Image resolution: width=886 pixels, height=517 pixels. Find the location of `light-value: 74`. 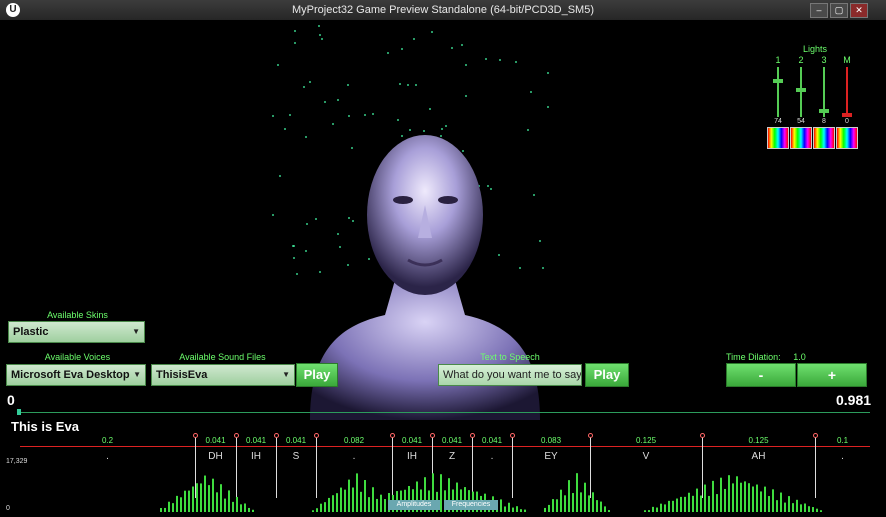

light-value: 74 is located at coordinates (778, 121).